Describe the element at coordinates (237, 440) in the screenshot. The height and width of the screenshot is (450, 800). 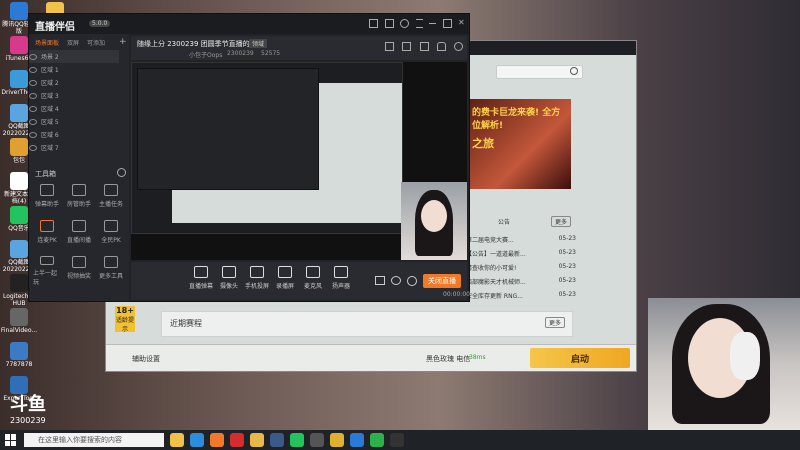
I see `netease-music-icon` at that location.